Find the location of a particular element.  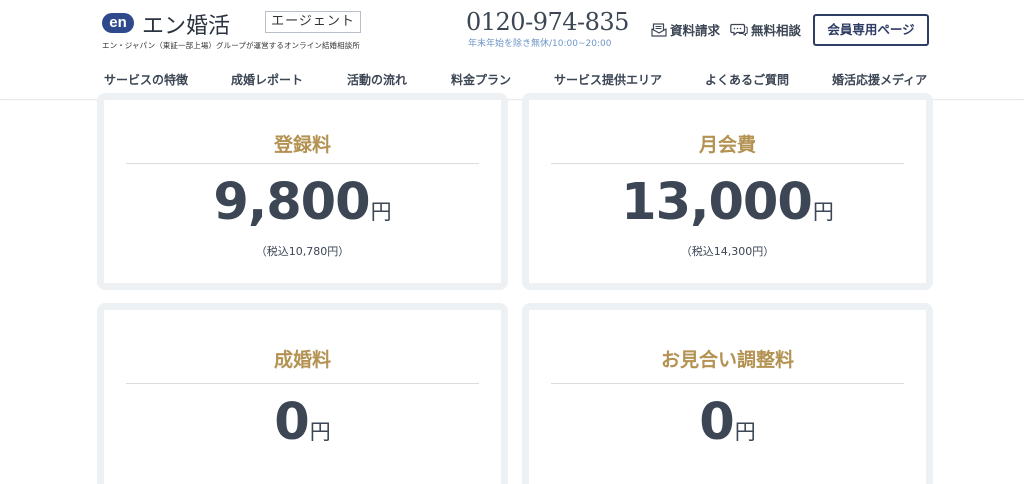

free-consult-label: 無料相談 is located at coordinates (776, 30).